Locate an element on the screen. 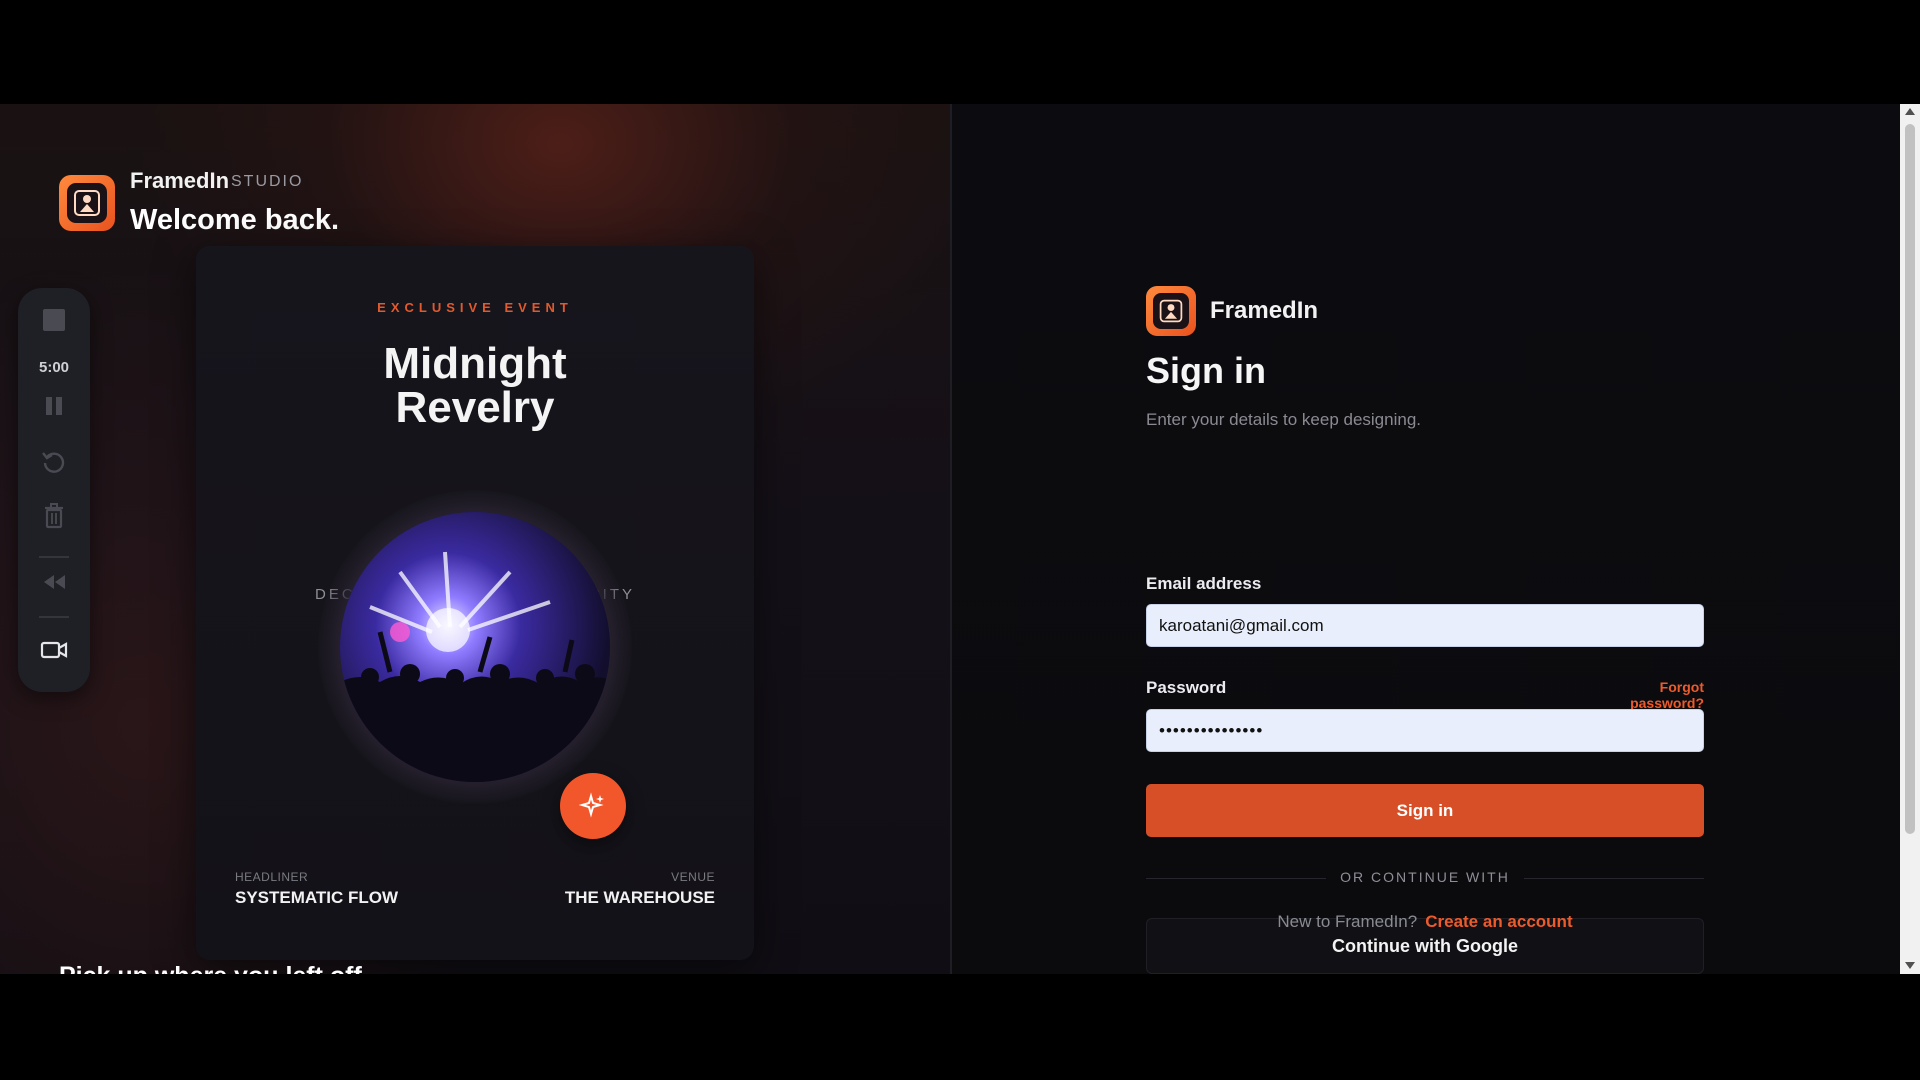  ai-enhance-button is located at coordinates (593, 806).